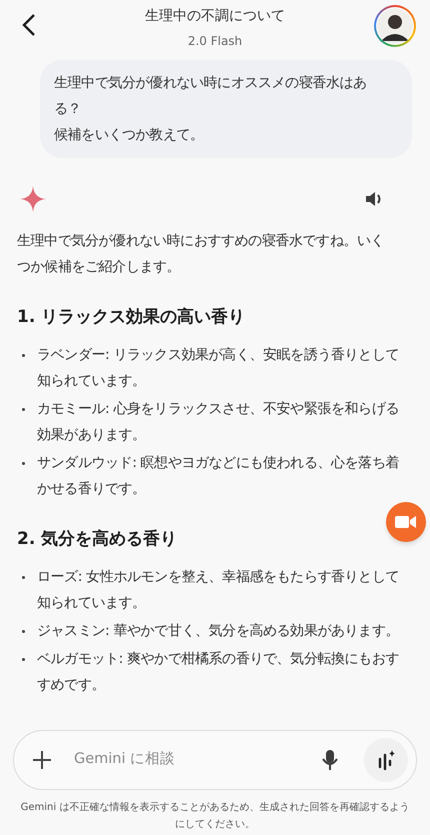 This screenshot has height=835, width=430. I want to click on microphone-button, so click(330, 760).